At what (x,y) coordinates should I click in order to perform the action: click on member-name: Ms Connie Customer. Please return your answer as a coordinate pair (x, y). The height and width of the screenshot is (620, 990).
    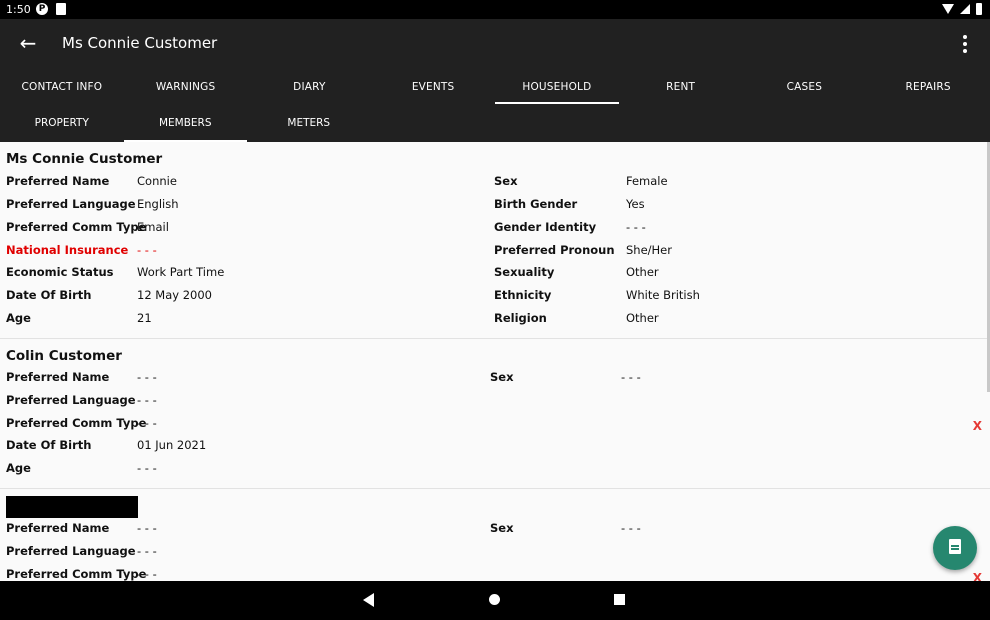
    Looking at the image, I should click on (84, 159).